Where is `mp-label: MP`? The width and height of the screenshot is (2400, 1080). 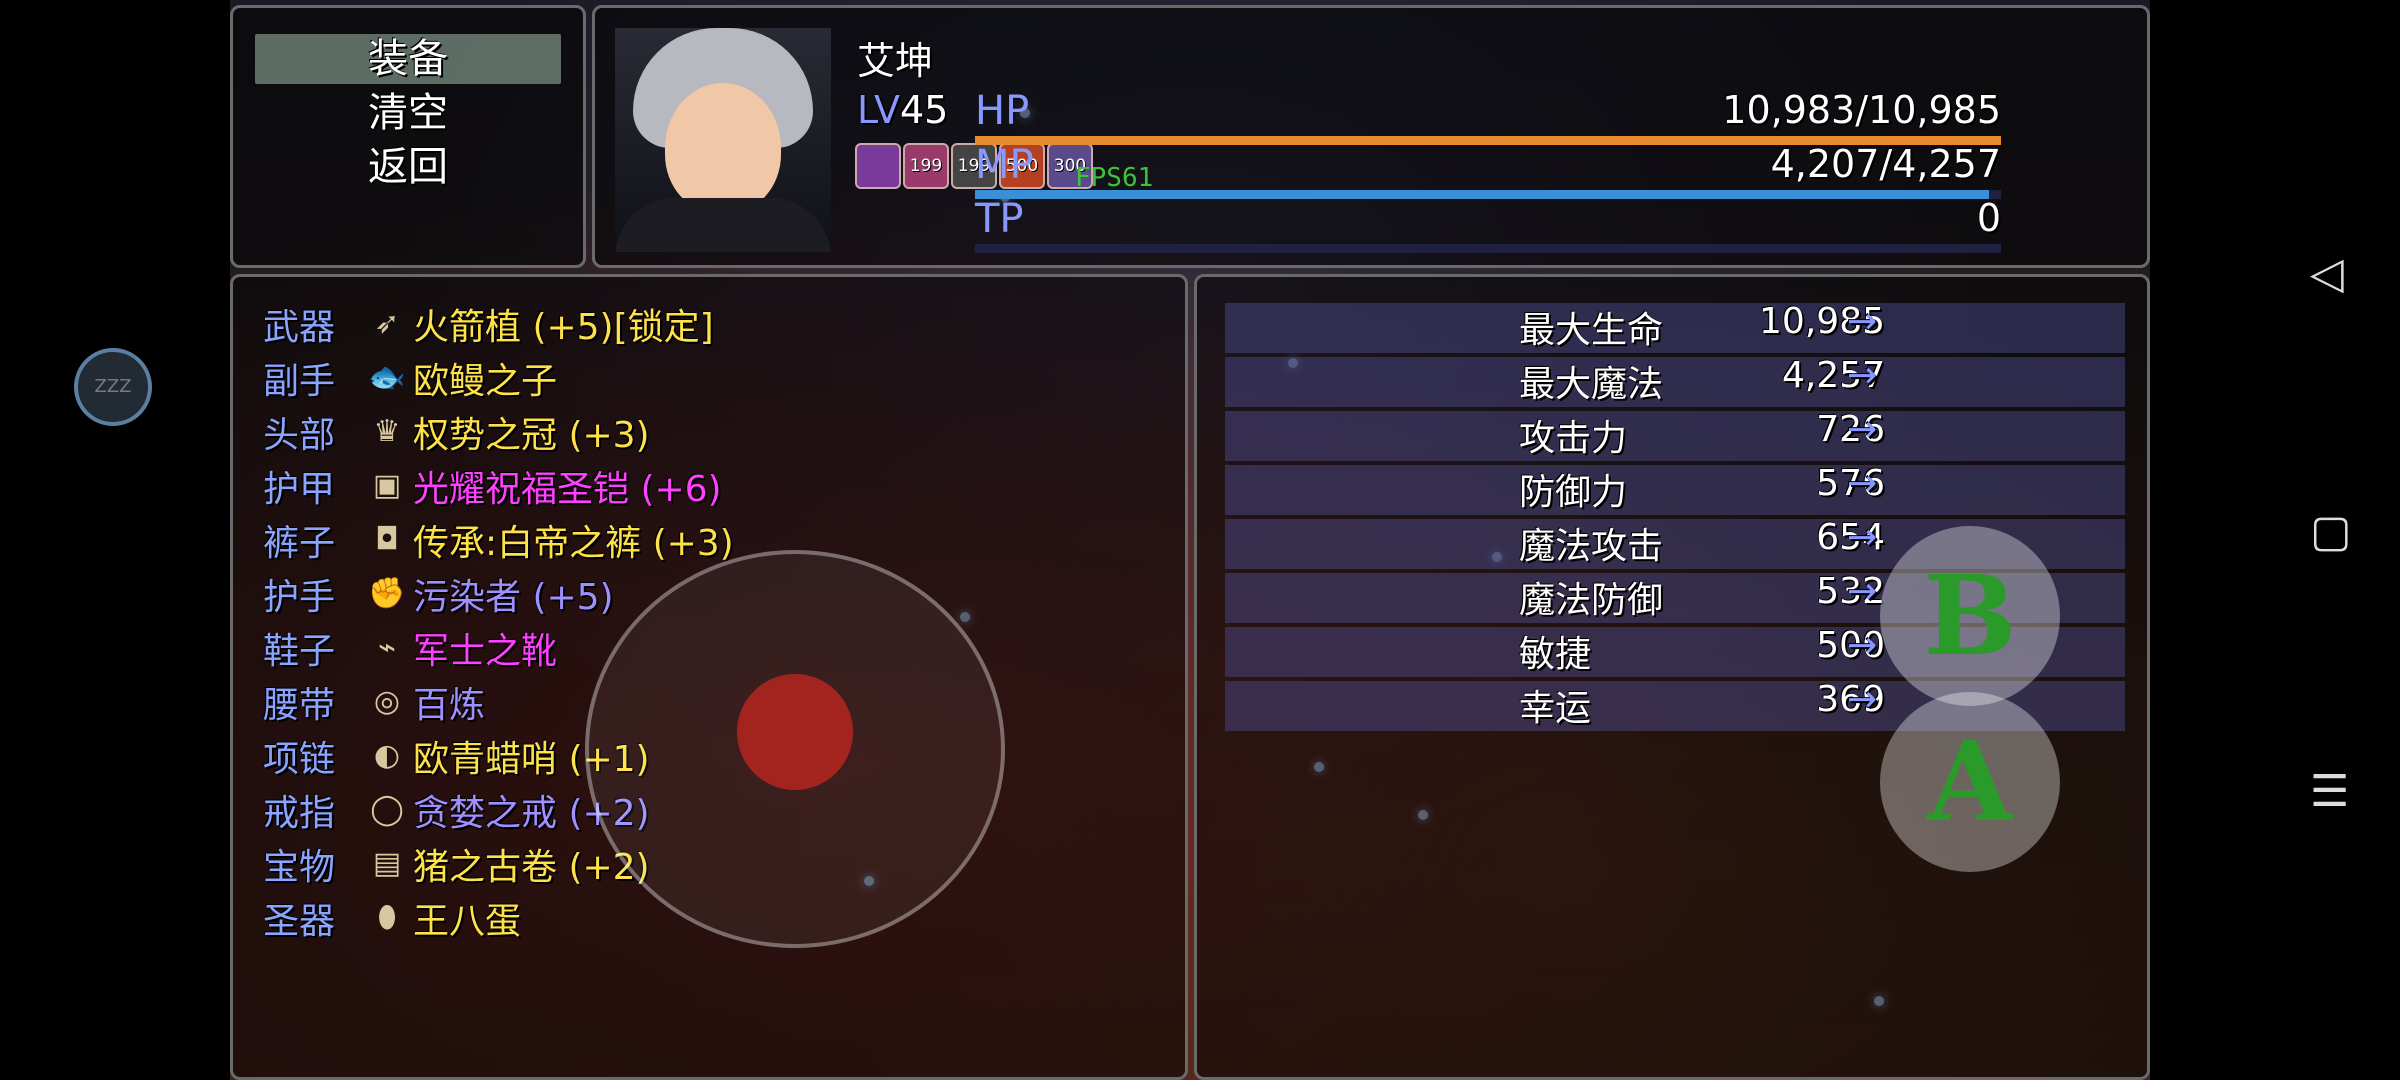 mp-label: MP is located at coordinates (1004, 165).